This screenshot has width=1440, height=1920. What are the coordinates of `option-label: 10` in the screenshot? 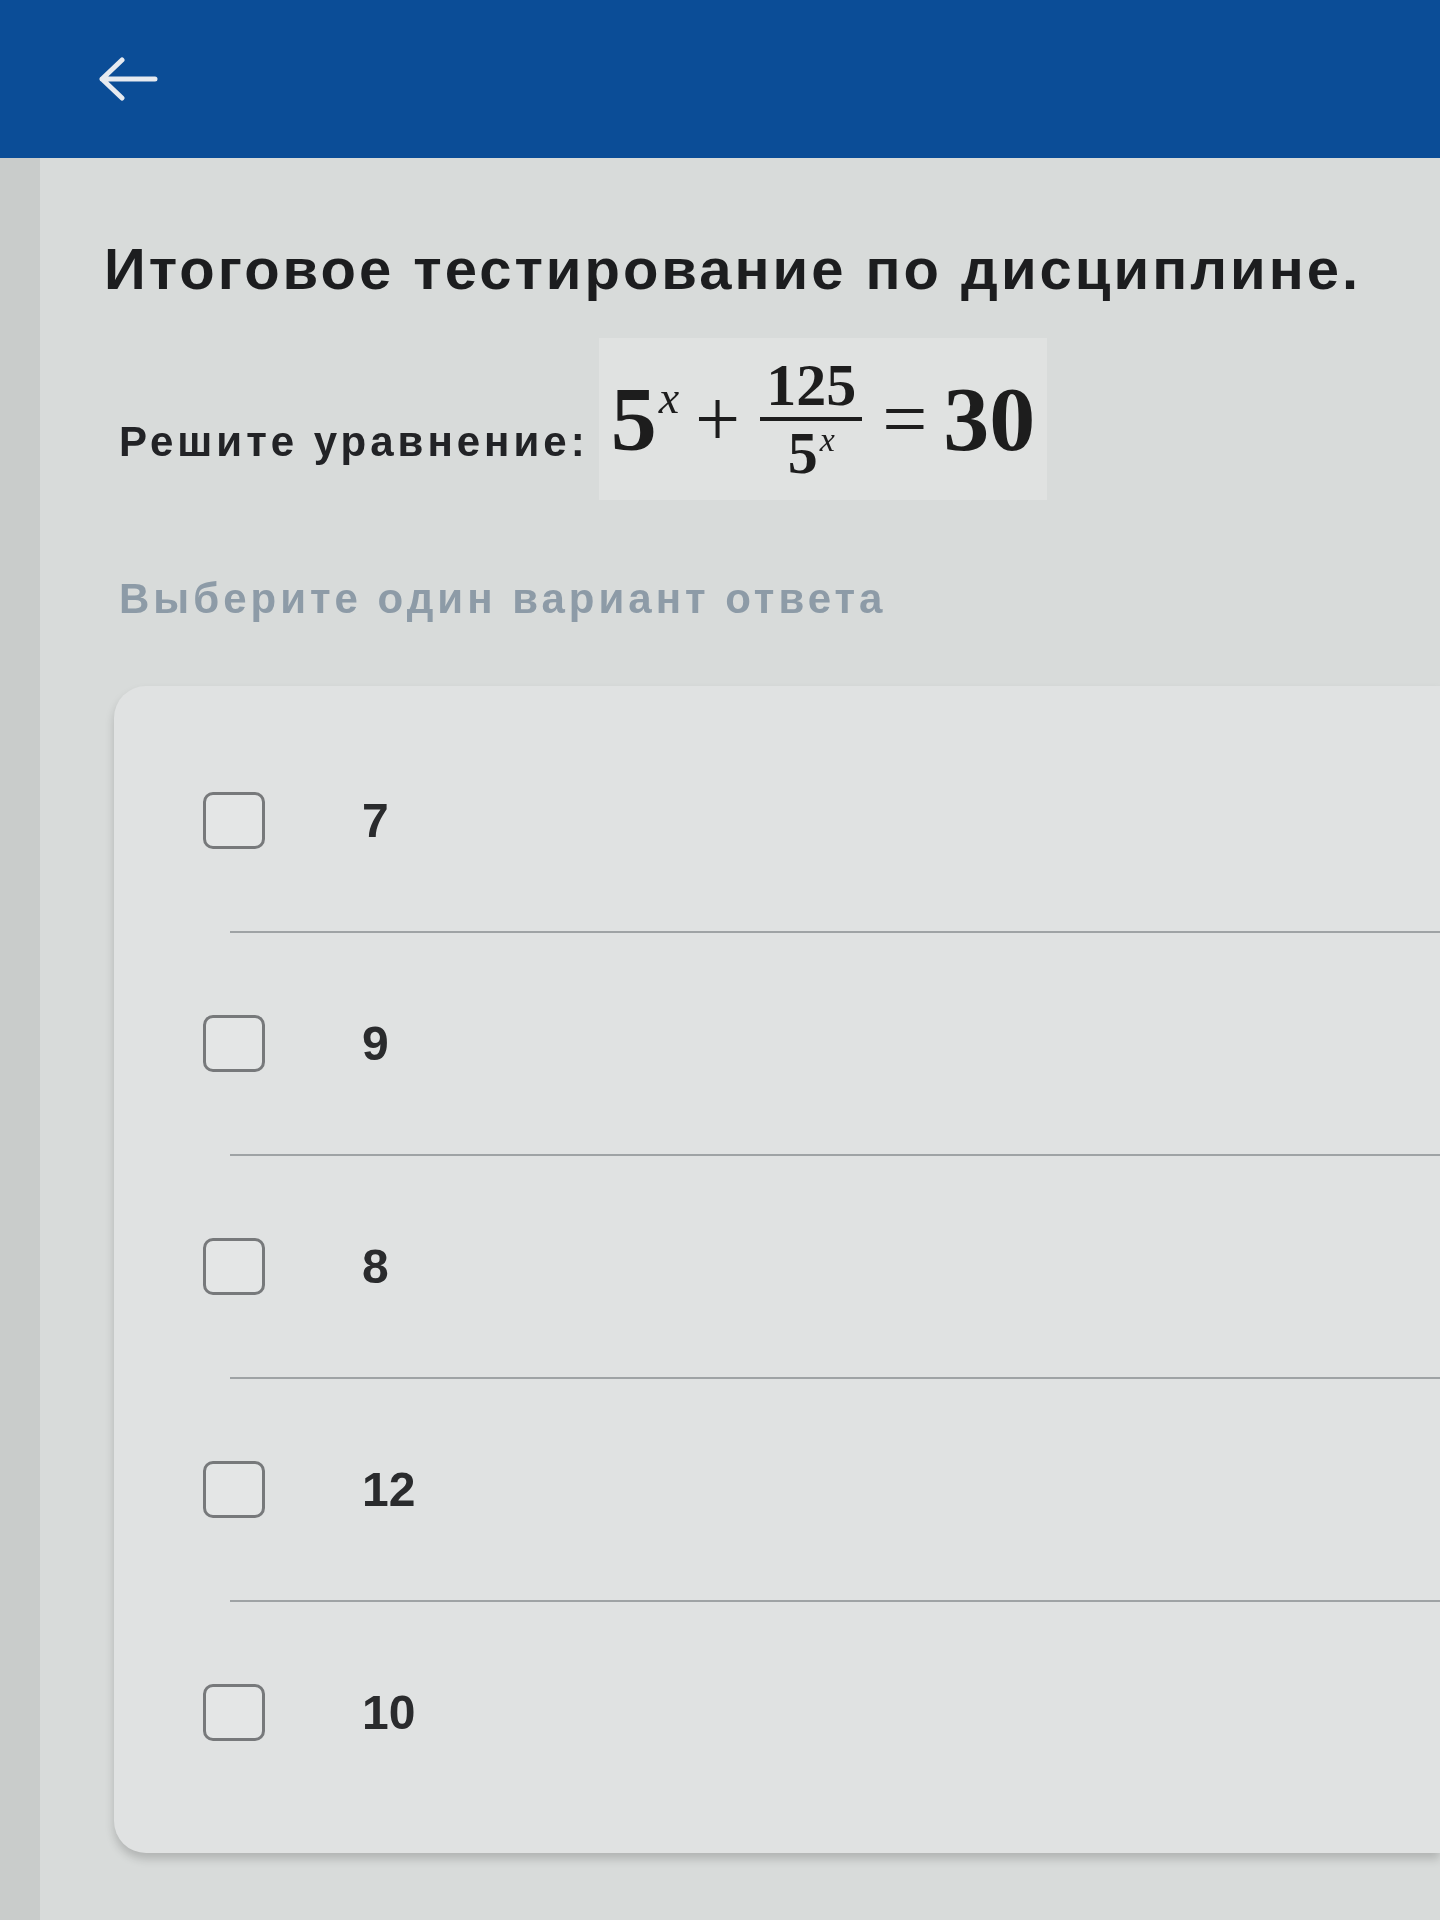 It's located at (389, 1712).